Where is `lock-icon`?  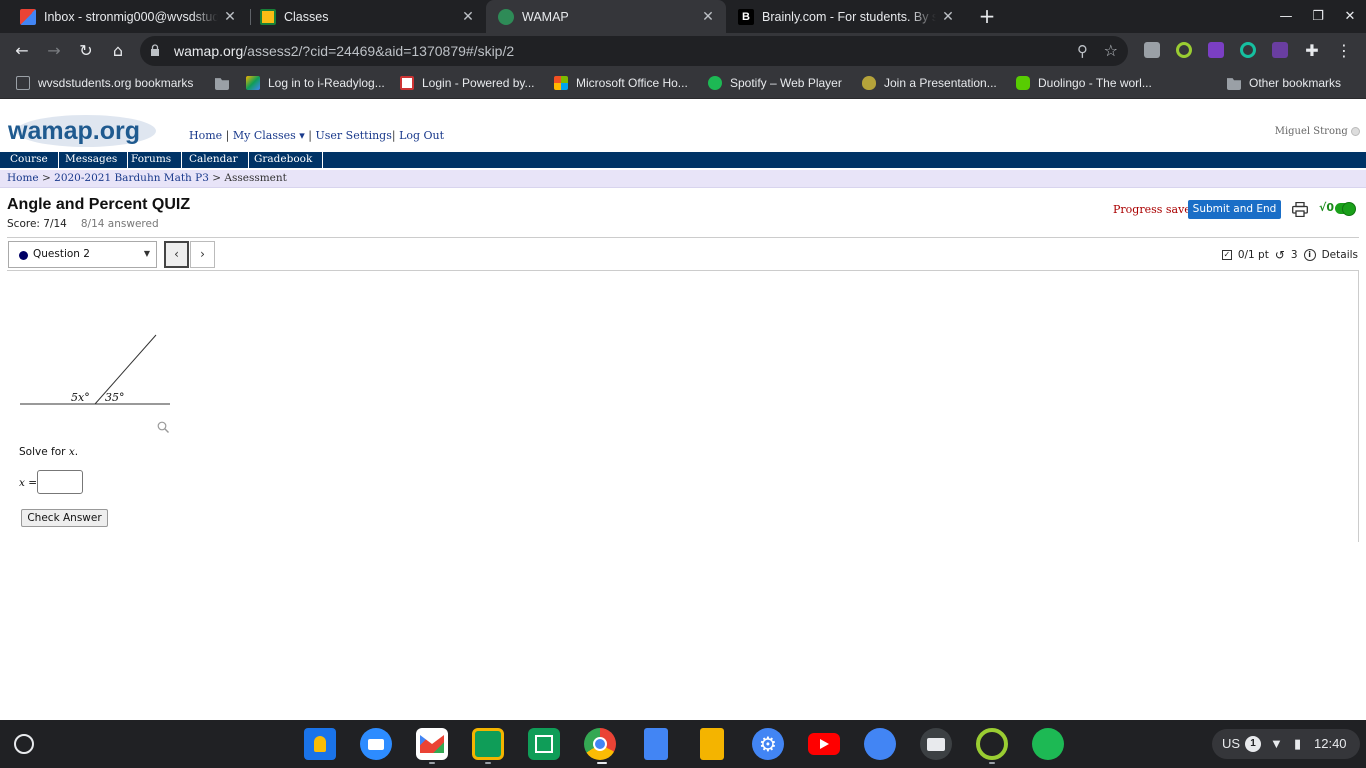 lock-icon is located at coordinates (155, 50).